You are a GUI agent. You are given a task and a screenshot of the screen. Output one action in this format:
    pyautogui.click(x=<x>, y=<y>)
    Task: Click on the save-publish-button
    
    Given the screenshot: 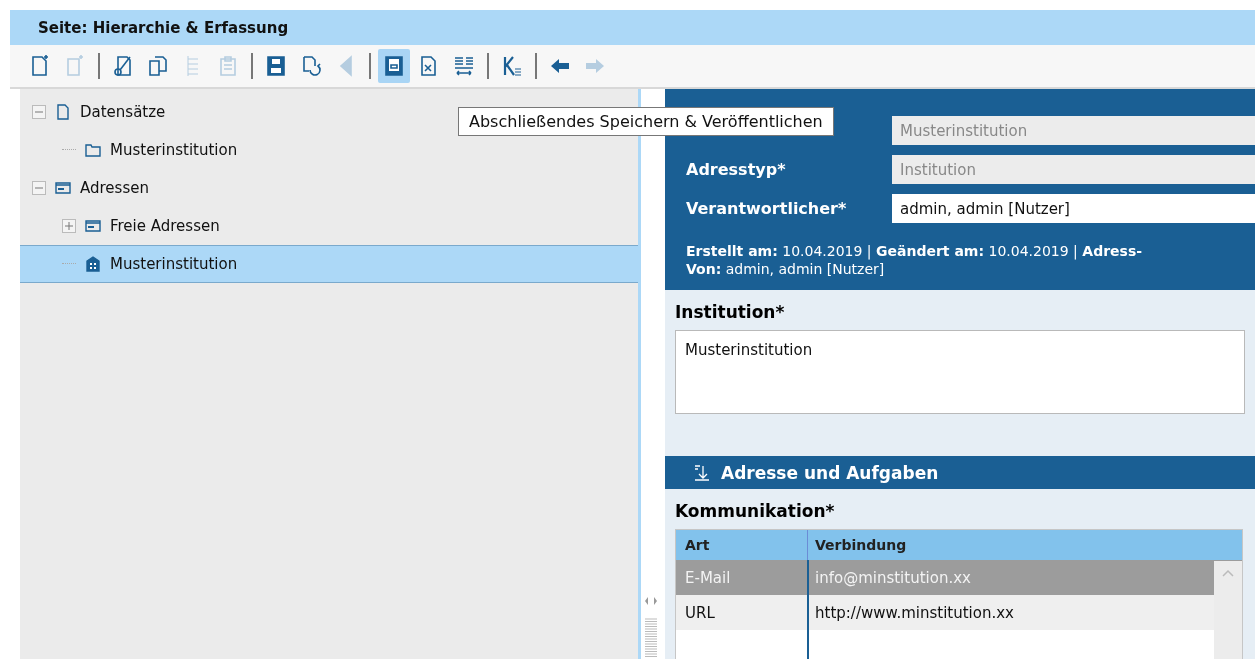 What is the action you would take?
    pyautogui.click(x=394, y=66)
    